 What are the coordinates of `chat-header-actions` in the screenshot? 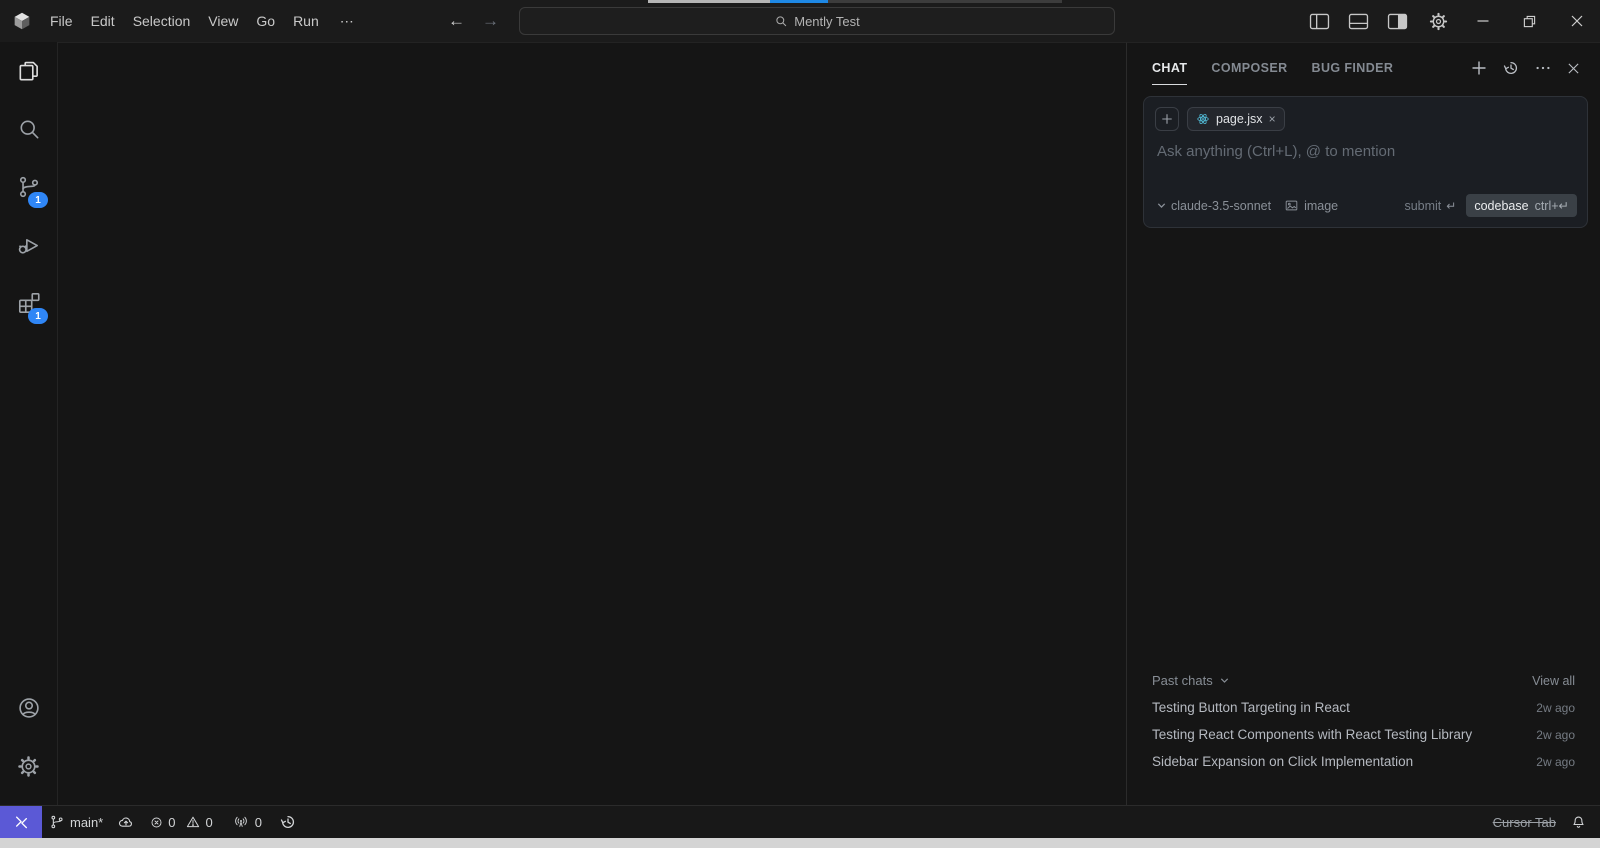 It's located at (1525, 72).